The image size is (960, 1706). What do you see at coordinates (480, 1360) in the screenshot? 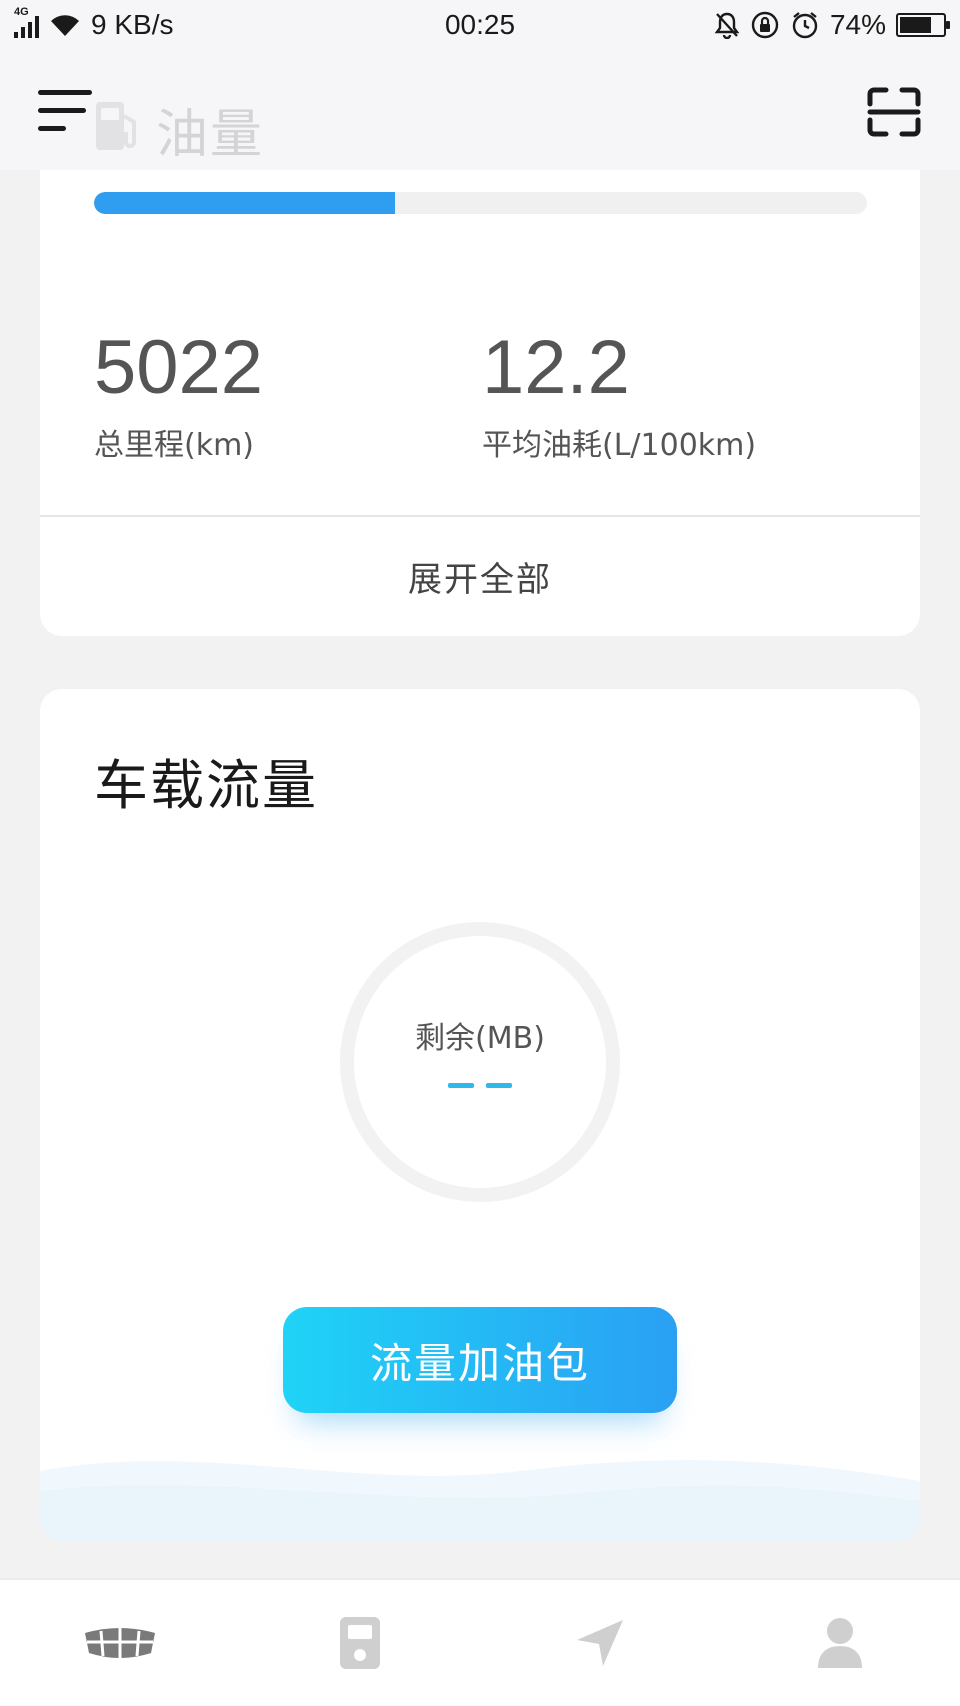
I see `buy-data-pack-button: 流量加油包` at bounding box center [480, 1360].